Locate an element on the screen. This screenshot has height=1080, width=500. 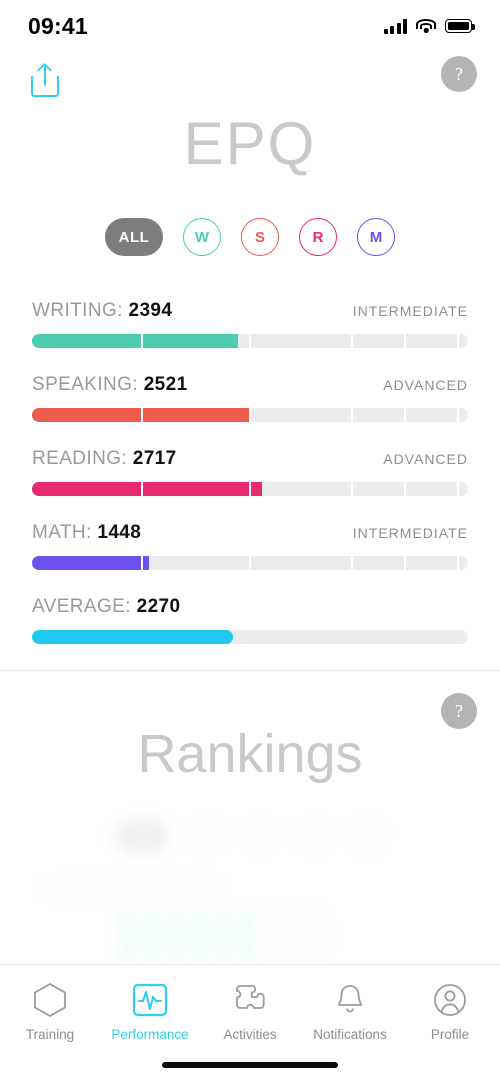
rankings-placeholder-content is located at coordinates (250, 890).